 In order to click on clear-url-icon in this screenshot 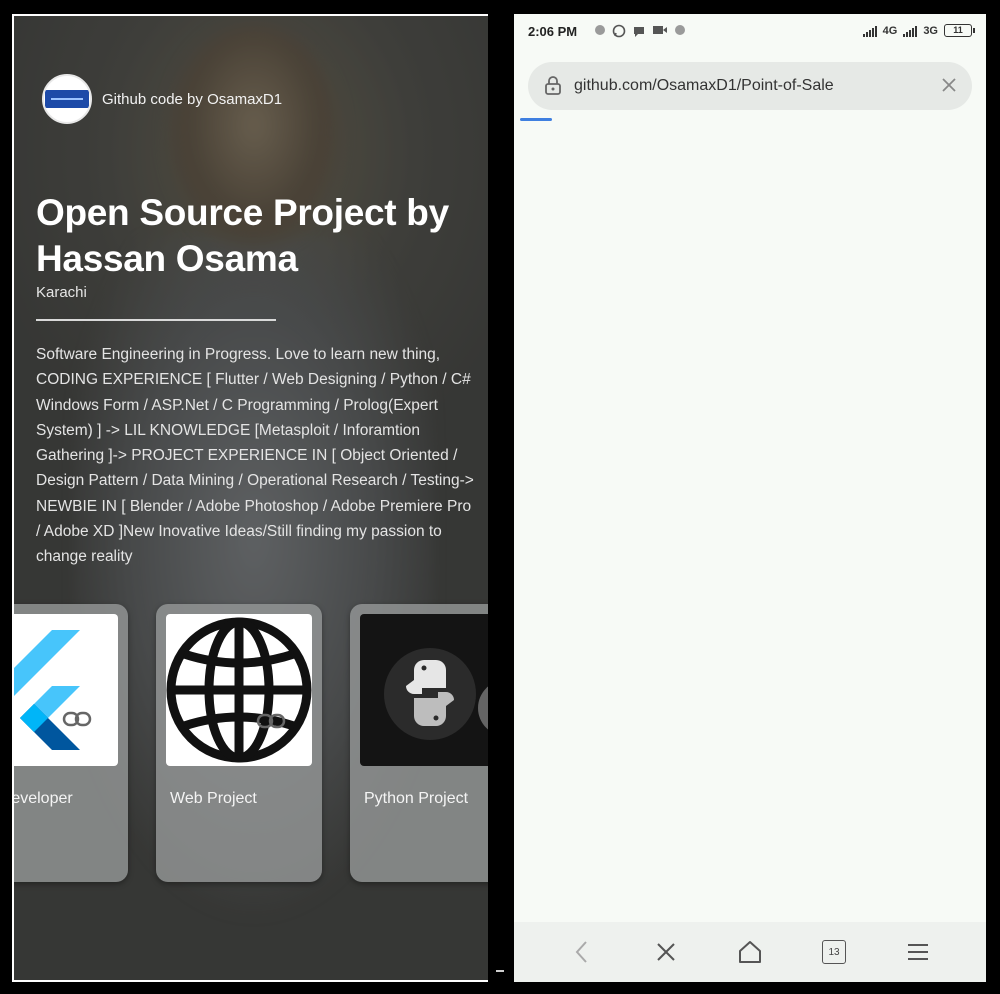, I will do `click(949, 85)`.